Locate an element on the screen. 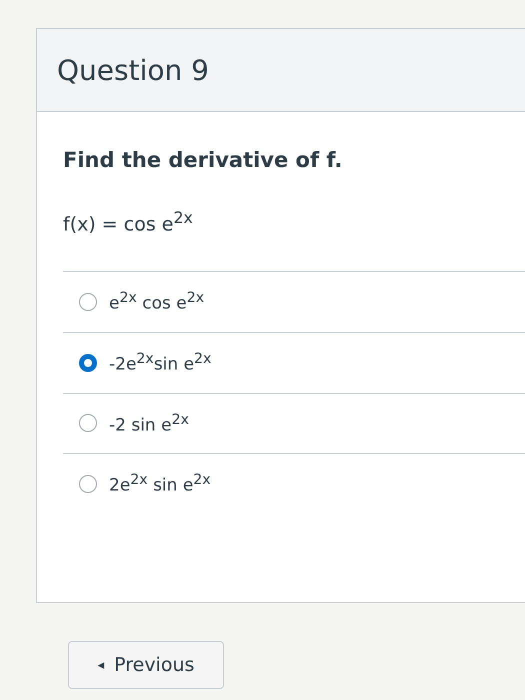 This screenshot has width=525, height=700. question-title: Question 9 is located at coordinates (133, 70).